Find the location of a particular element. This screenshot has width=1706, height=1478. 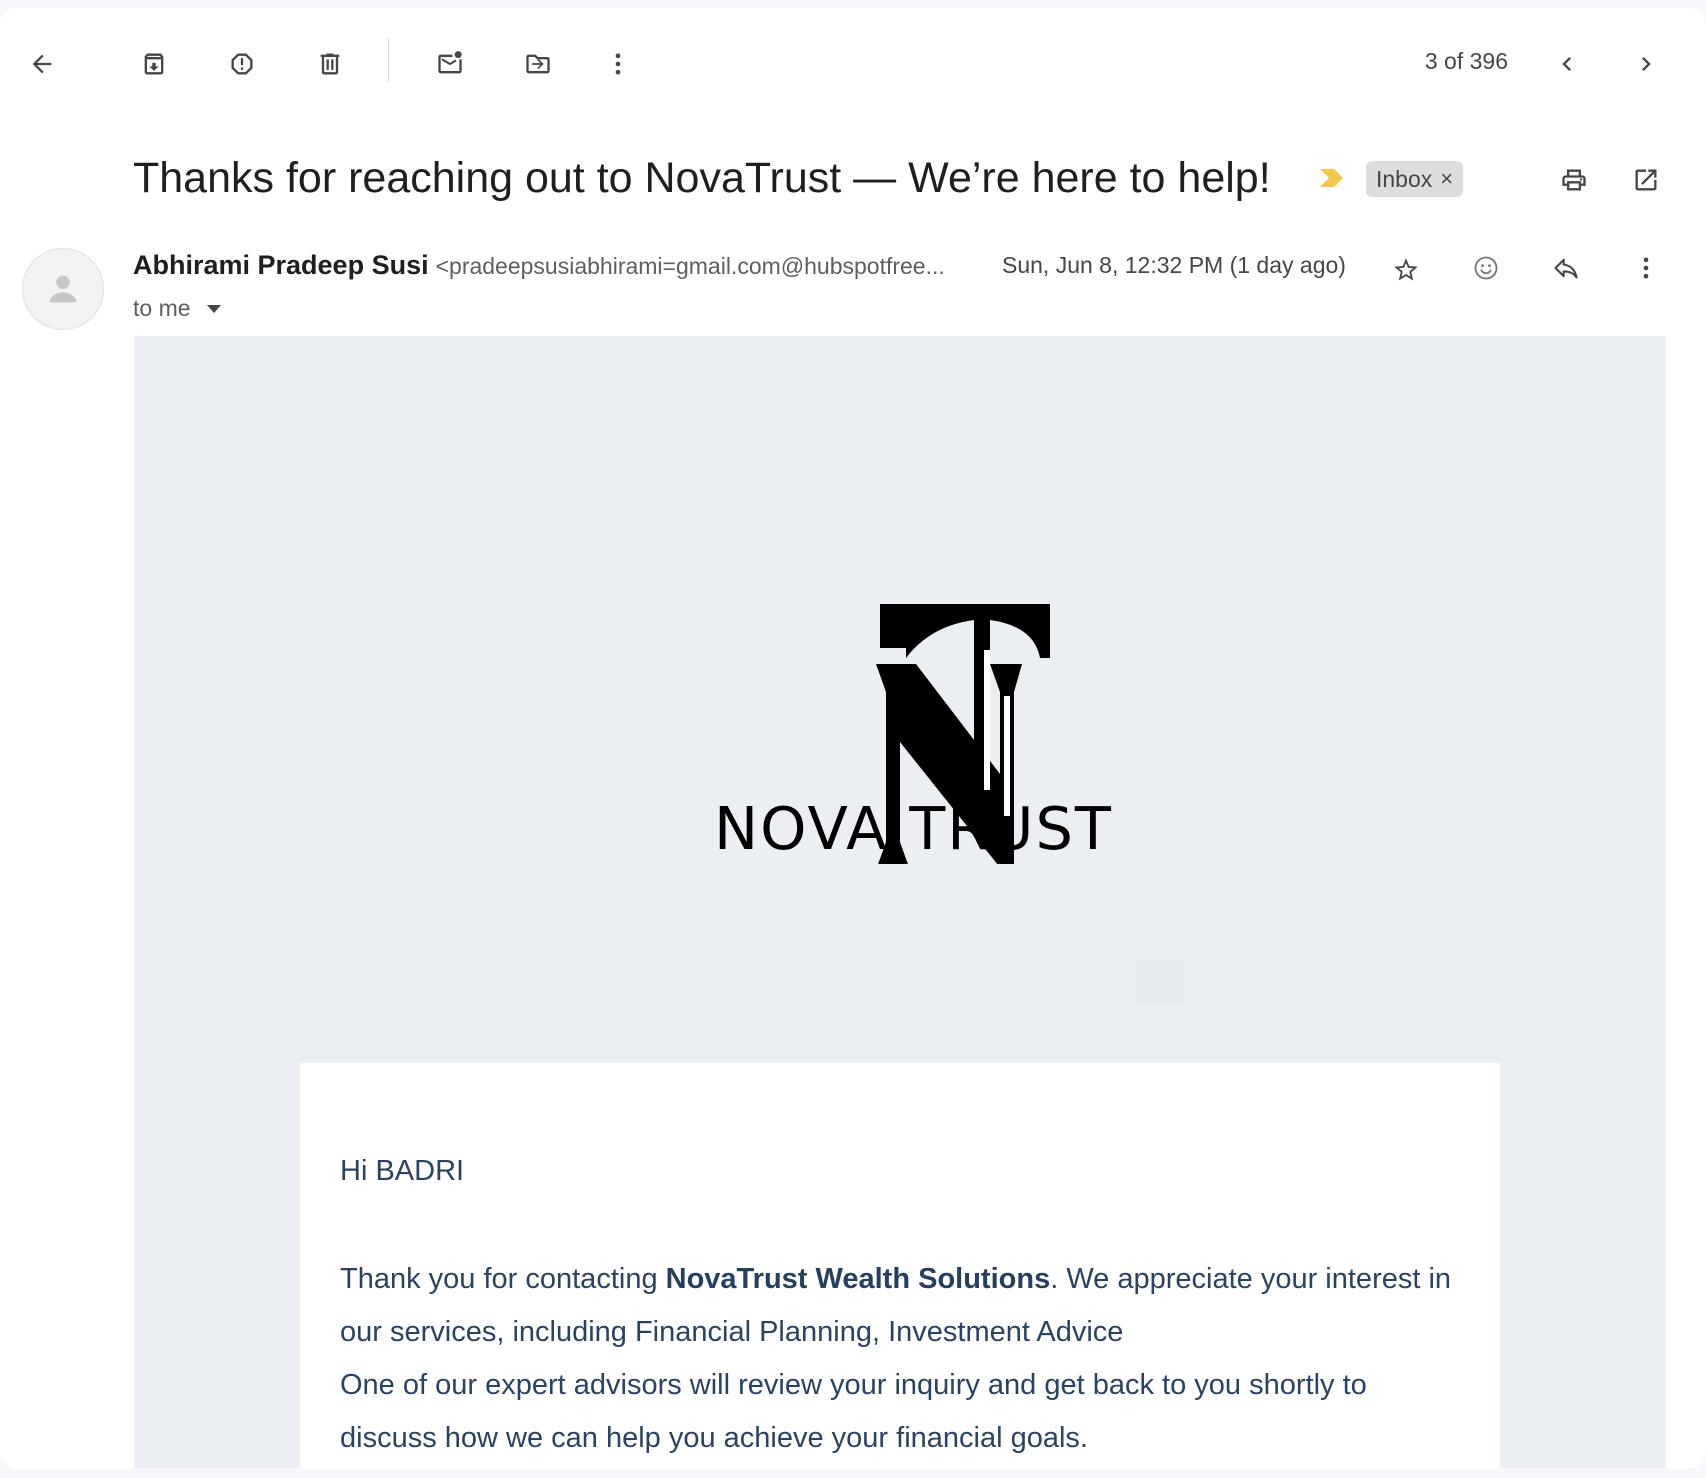

print-button is located at coordinates (1574, 180).